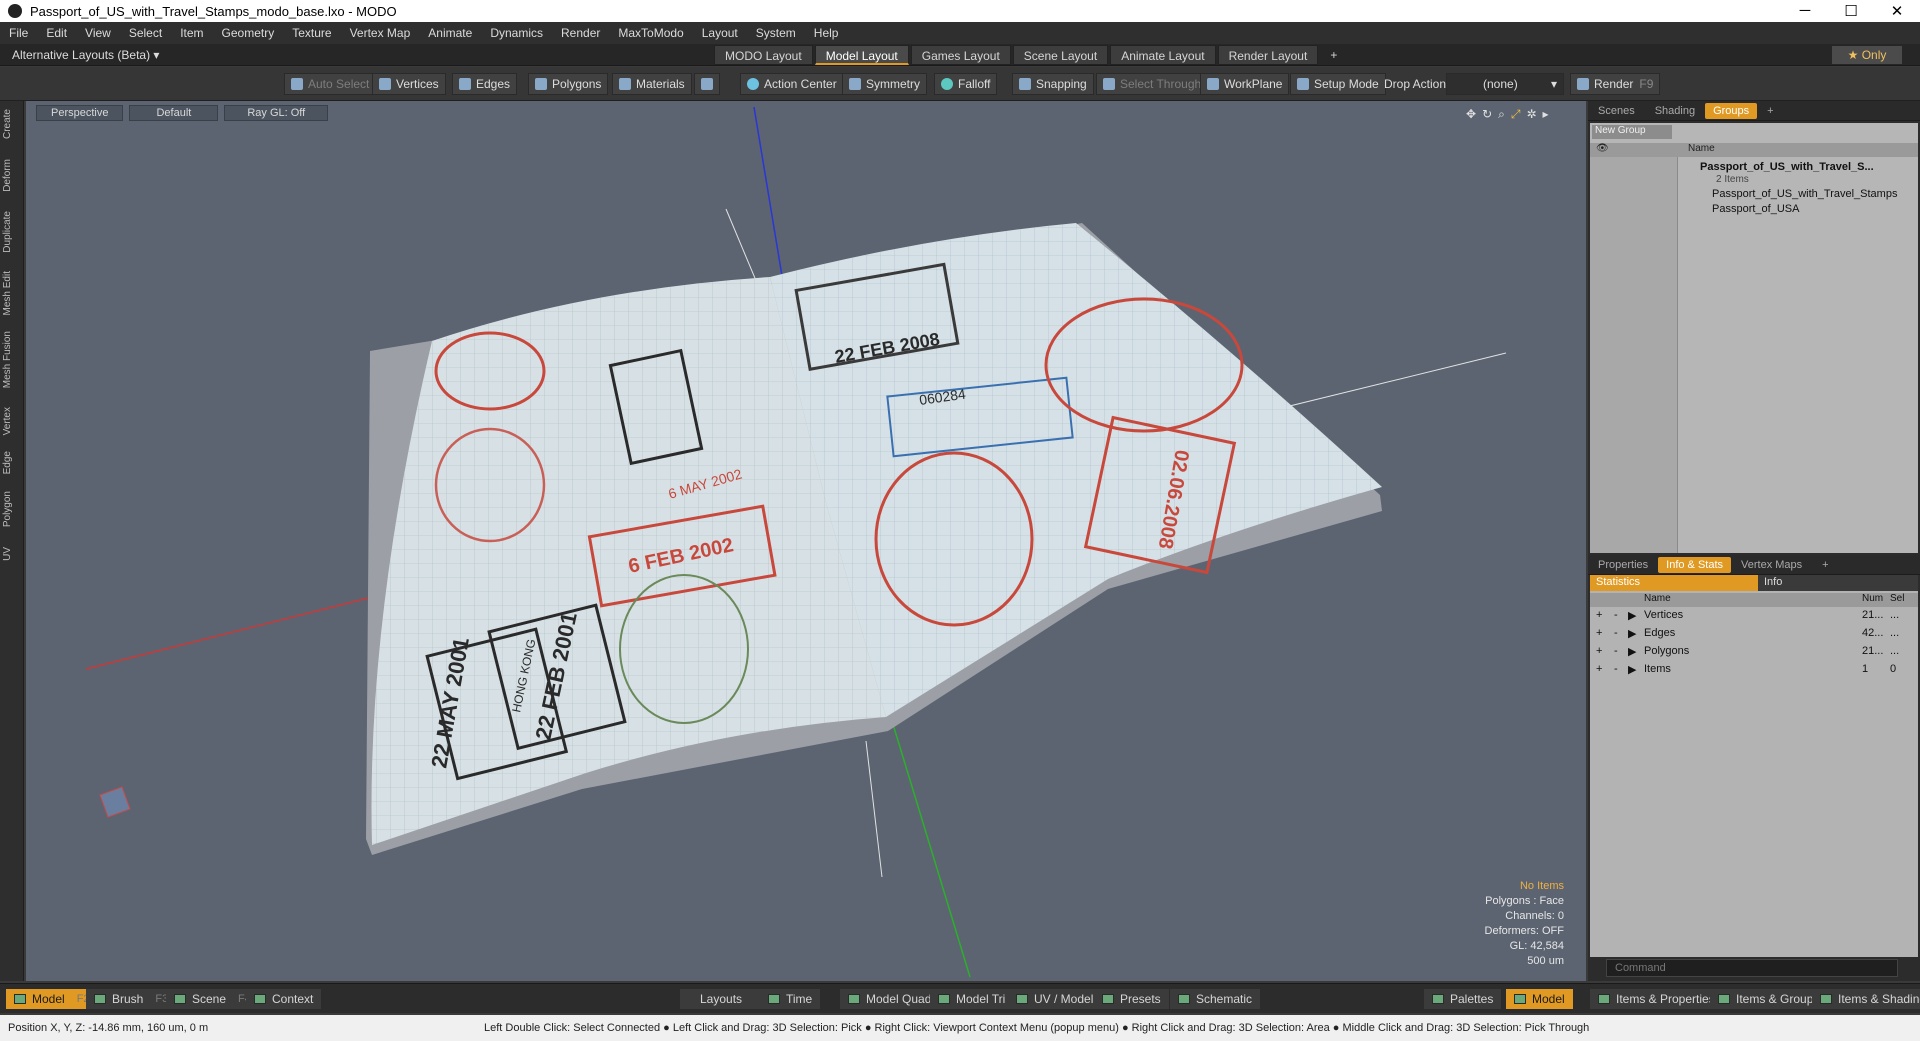 The height and width of the screenshot is (1041, 1920). I want to click on tab-vertex: Vertex, so click(12, 421).